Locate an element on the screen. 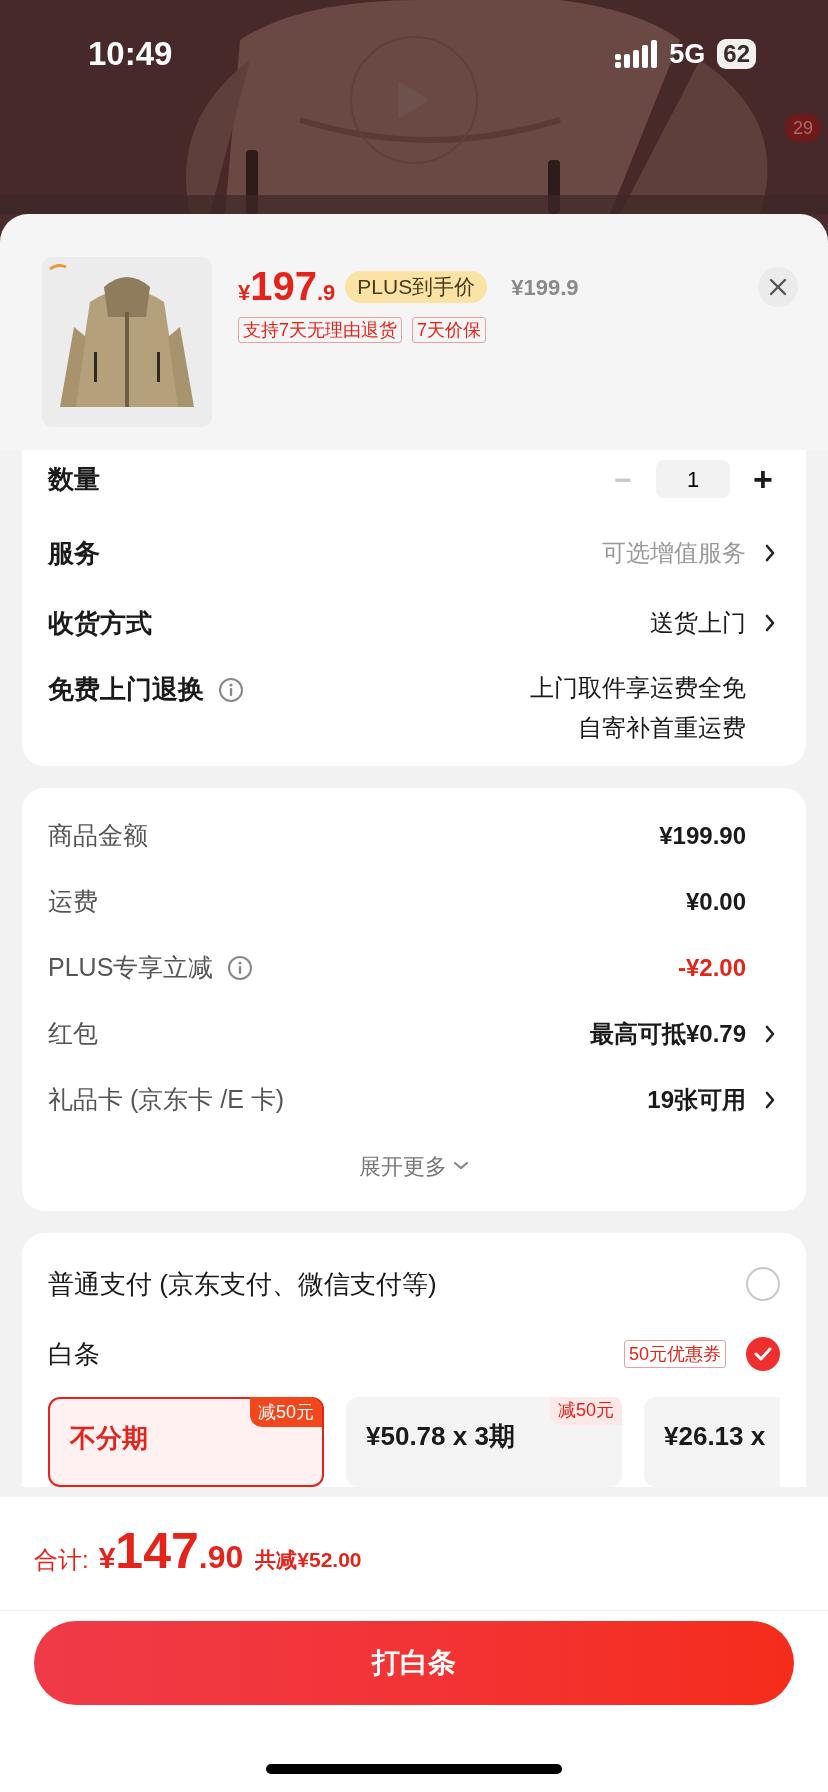 This screenshot has height=1792, width=828. signal-icon is located at coordinates (636, 54).